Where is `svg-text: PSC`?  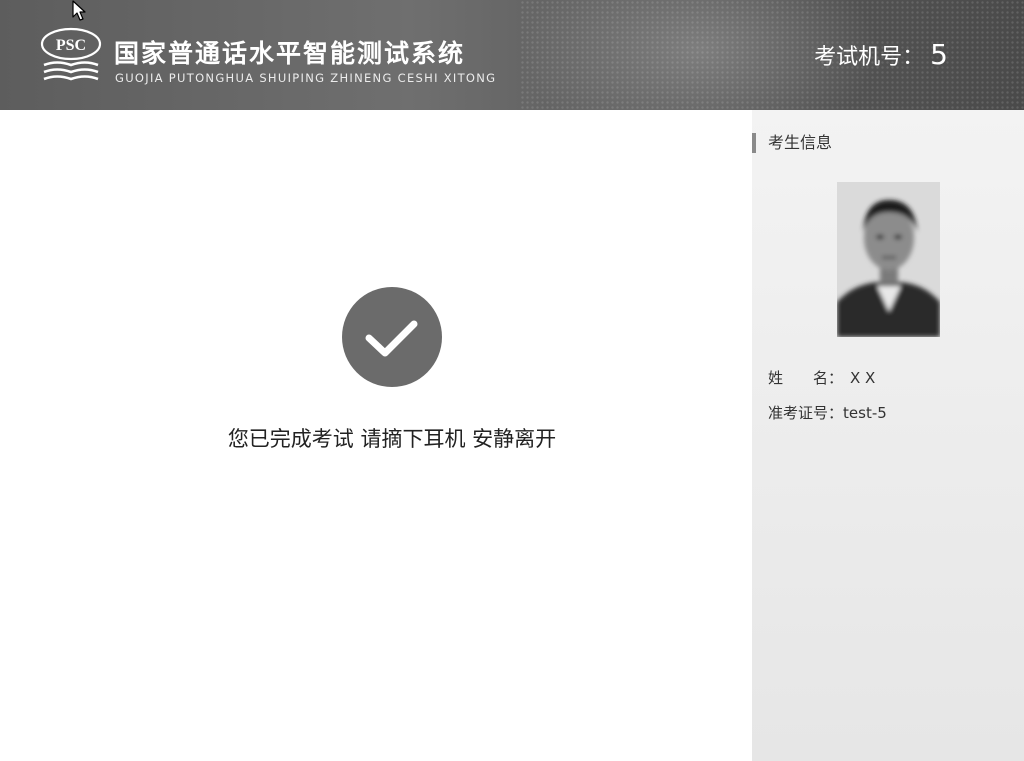
svg-text: PSC is located at coordinates (71, 45).